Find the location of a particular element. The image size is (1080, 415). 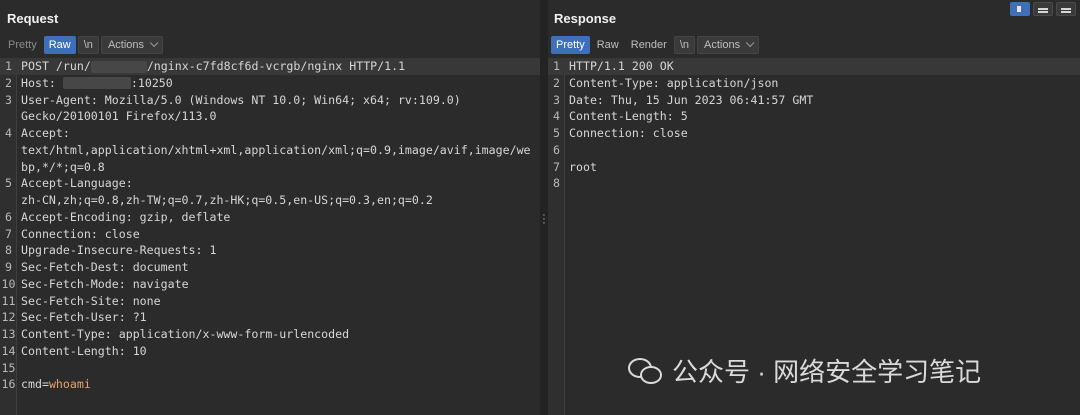

line-content: cmd=whoami is located at coordinates (56, 384).